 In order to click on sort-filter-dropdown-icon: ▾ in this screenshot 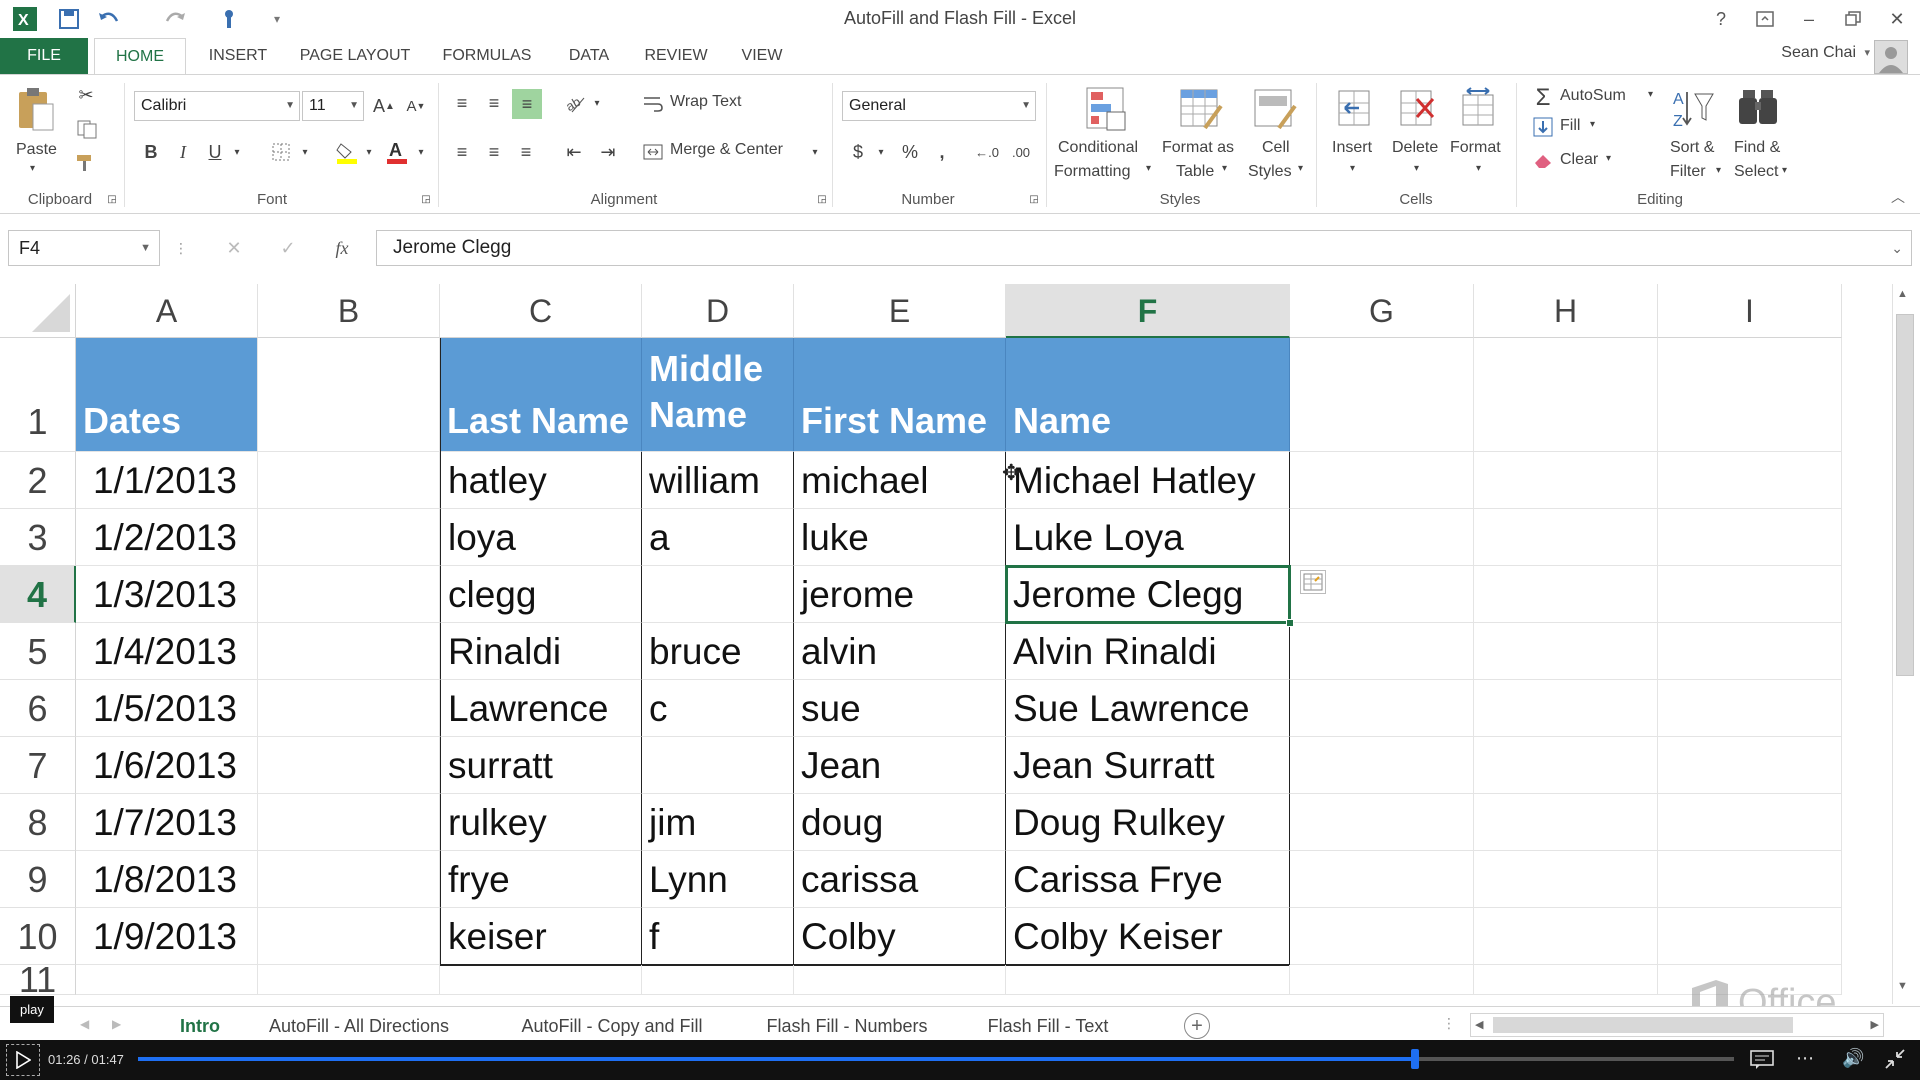, I will do `click(1718, 170)`.